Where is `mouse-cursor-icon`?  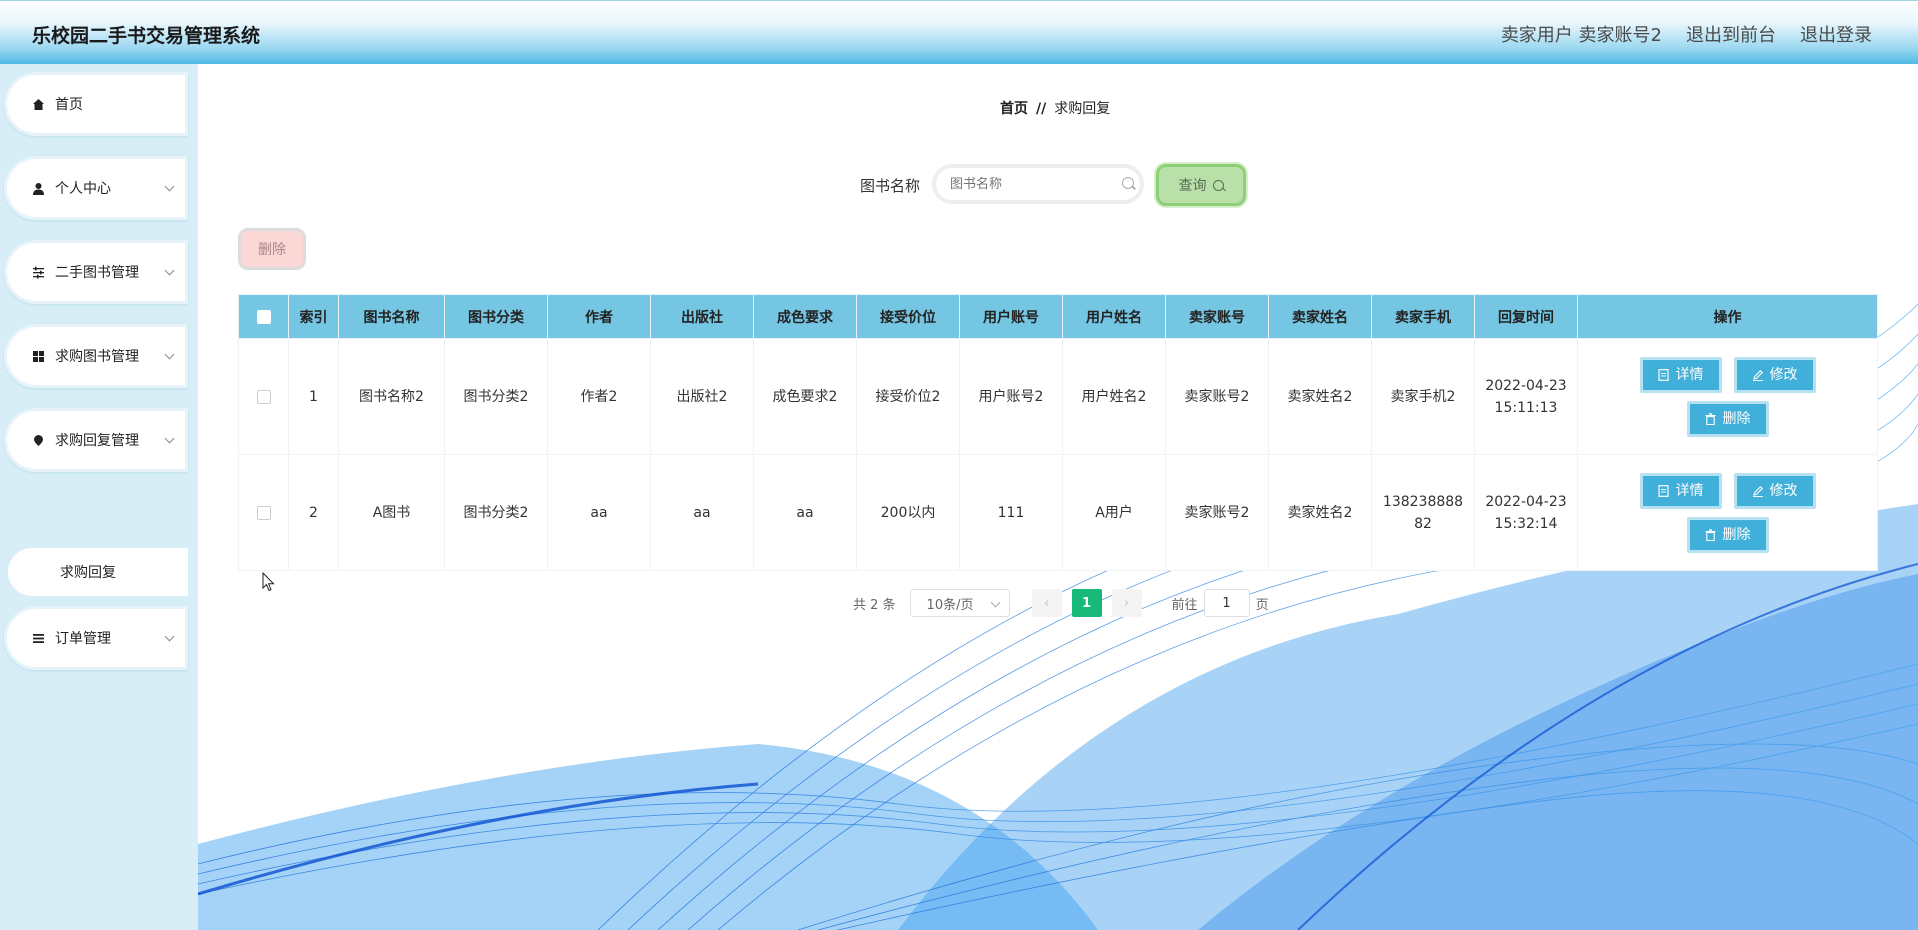 mouse-cursor-icon is located at coordinates (268, 582).